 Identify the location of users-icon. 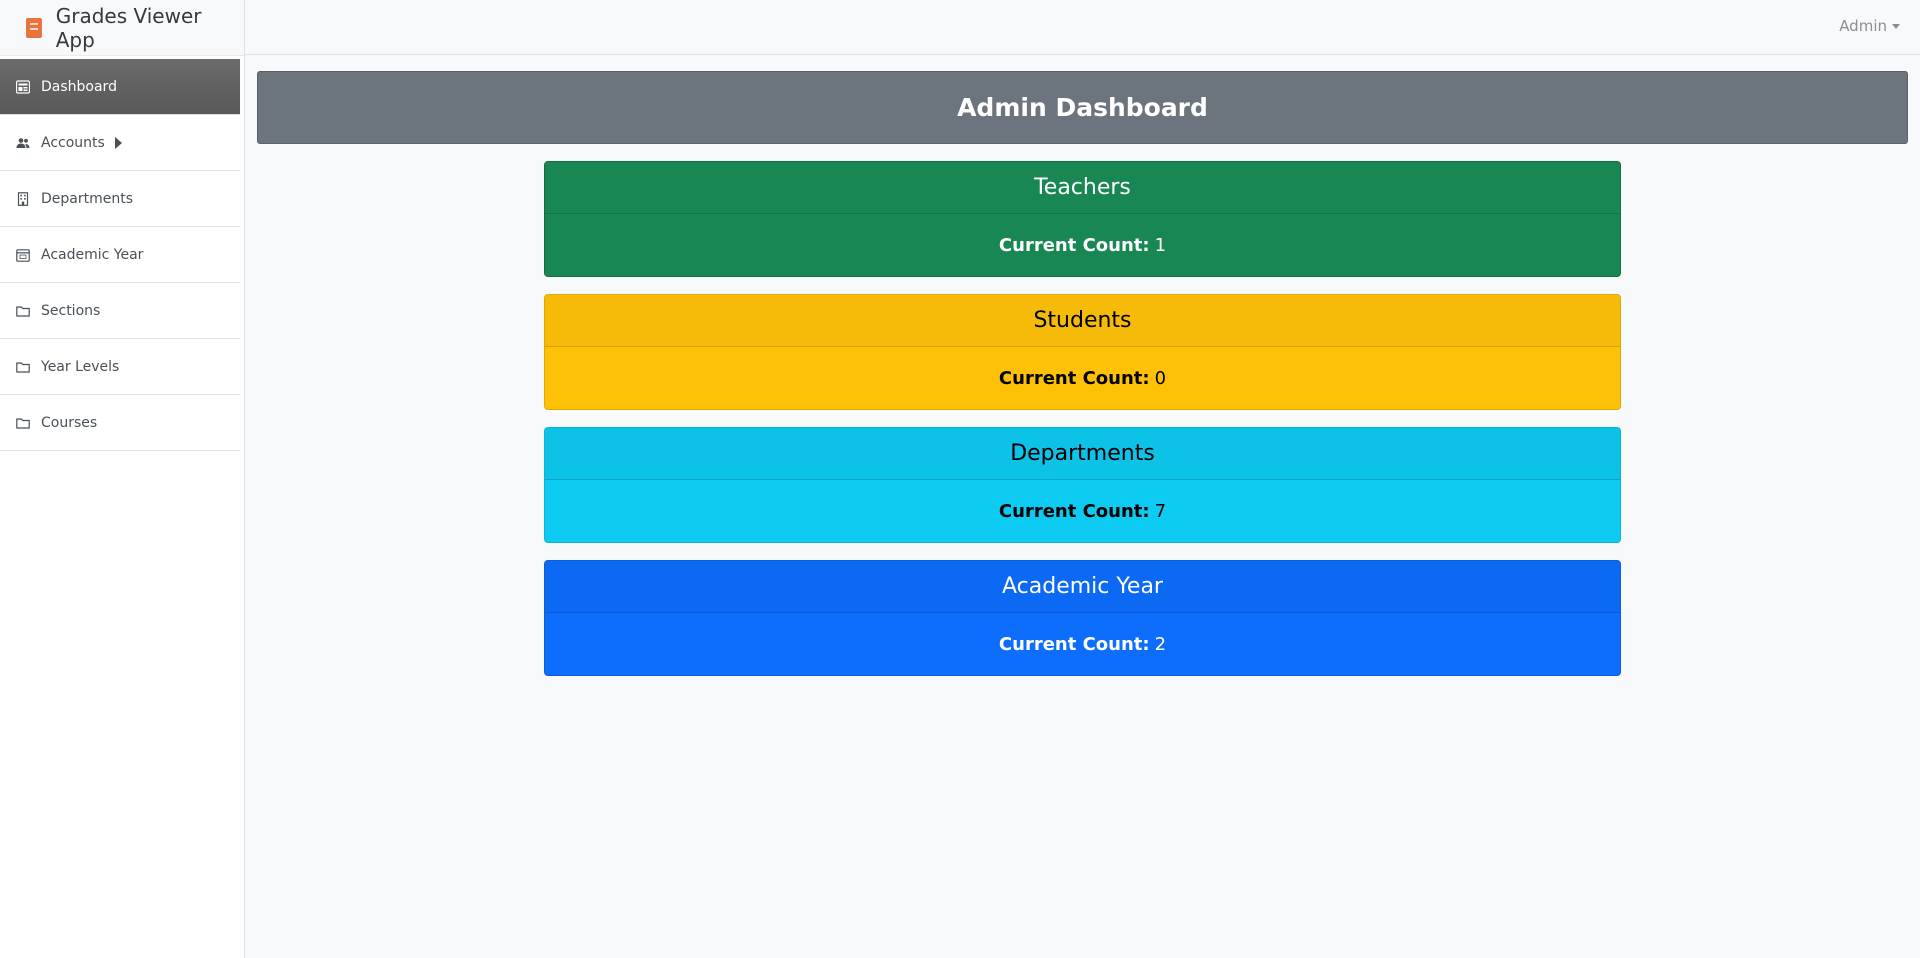
(23, 143).